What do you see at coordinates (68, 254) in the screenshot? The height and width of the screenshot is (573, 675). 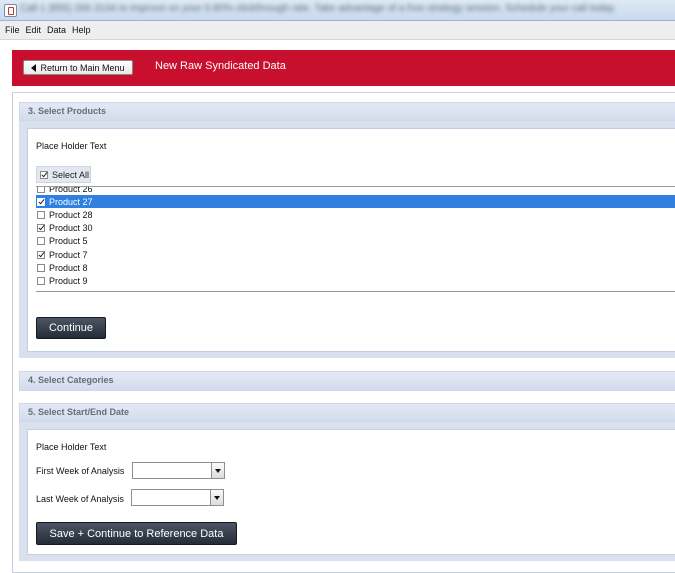 I see `product-label: Product 7` at bounding box center [68, 254].